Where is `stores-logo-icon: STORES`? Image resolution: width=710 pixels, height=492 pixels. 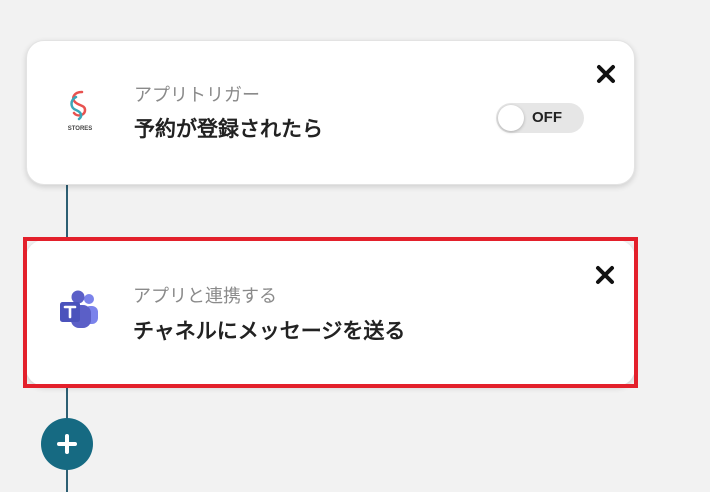
stores-logo-icon: STORES is located at coordinates (80, 111).